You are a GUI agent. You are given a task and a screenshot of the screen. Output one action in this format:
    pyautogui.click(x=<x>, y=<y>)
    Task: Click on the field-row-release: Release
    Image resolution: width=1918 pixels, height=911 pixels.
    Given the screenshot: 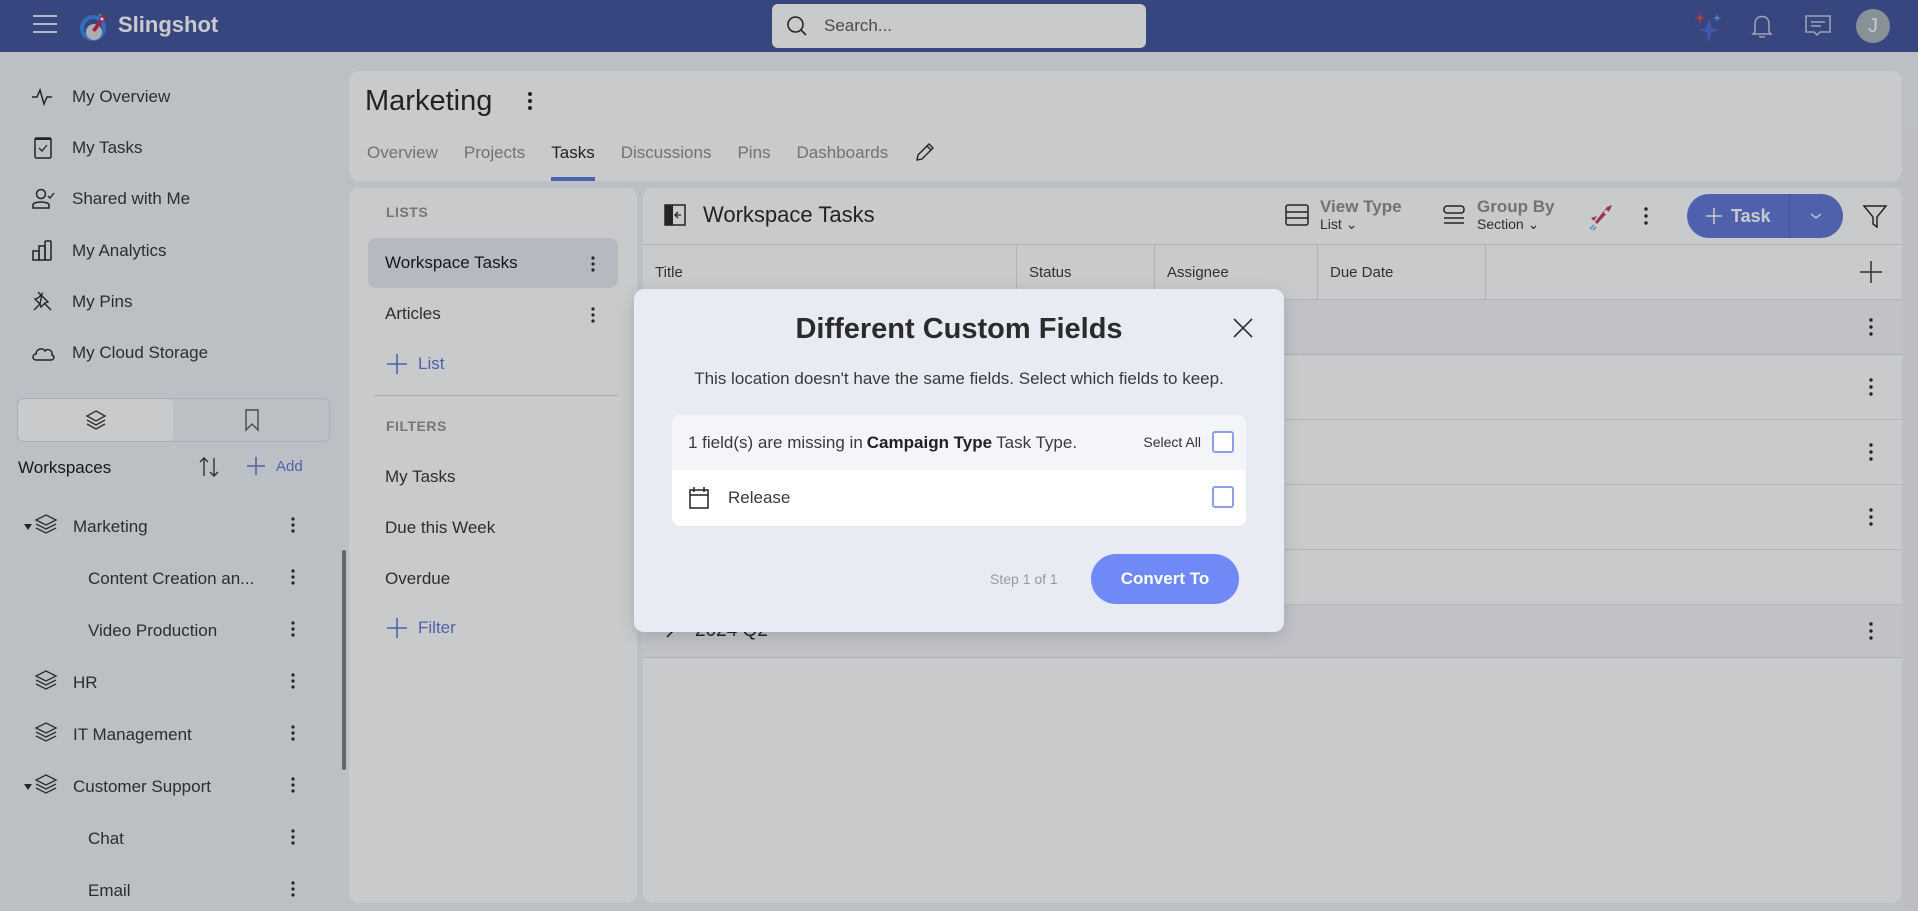 What is the action you would take?
    pyautogui.click(x=959, y=498)
    